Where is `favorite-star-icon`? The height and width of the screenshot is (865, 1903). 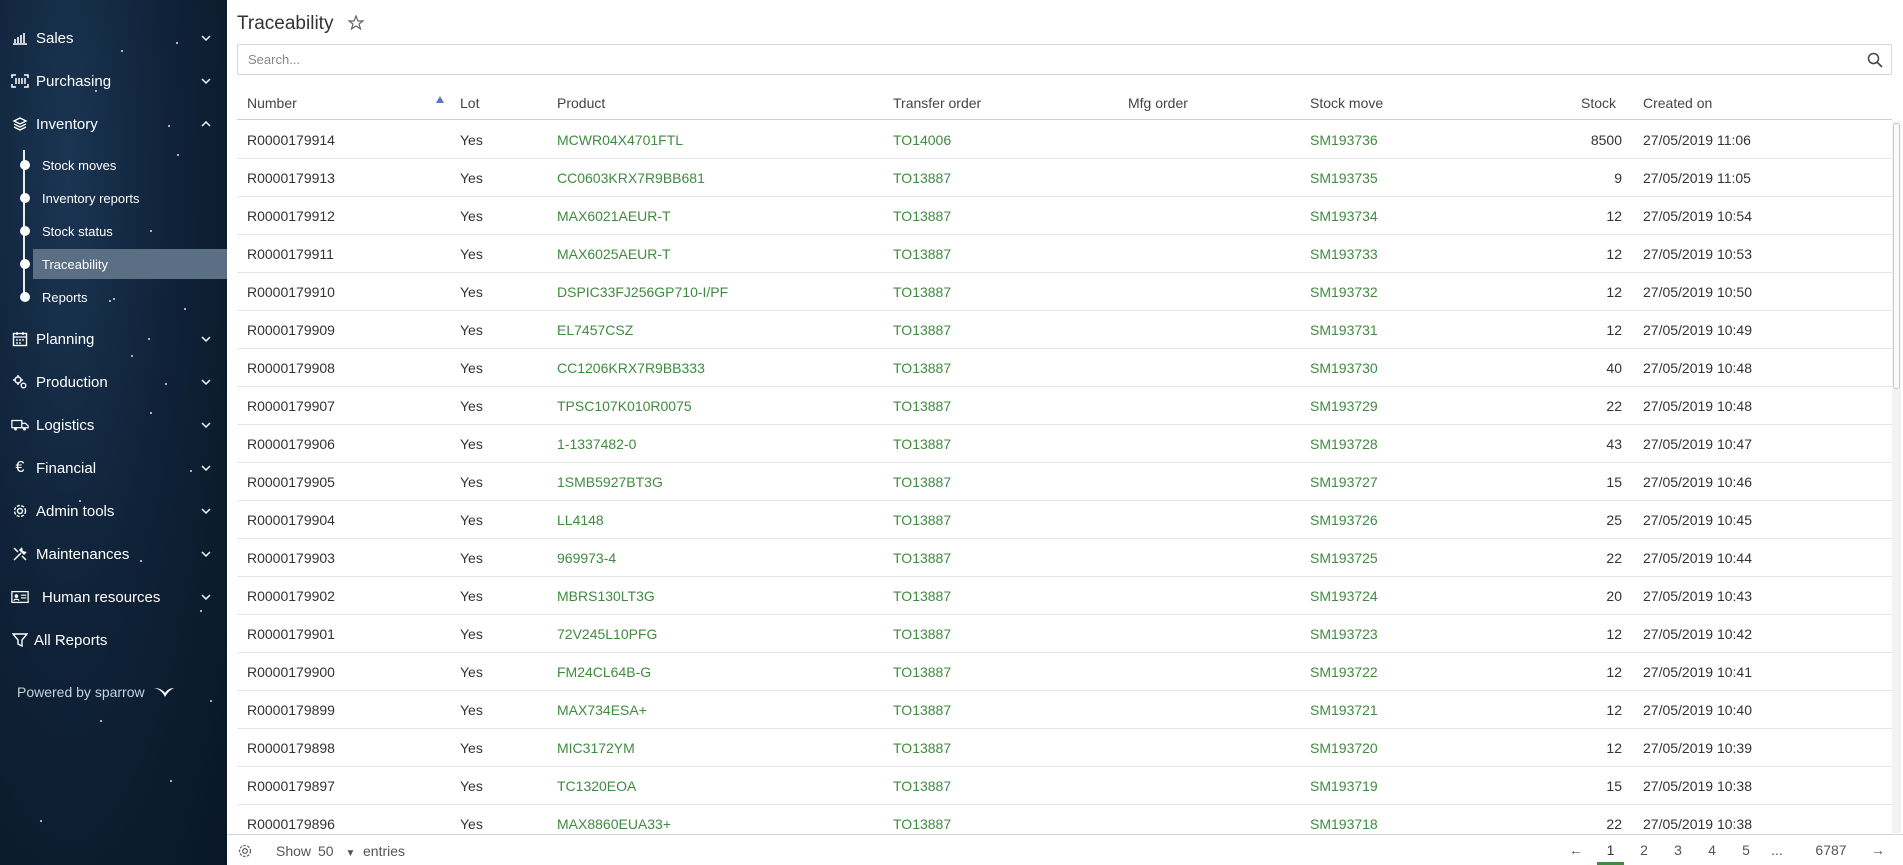 favorite-star-icon is located at coordinates (356, 23).